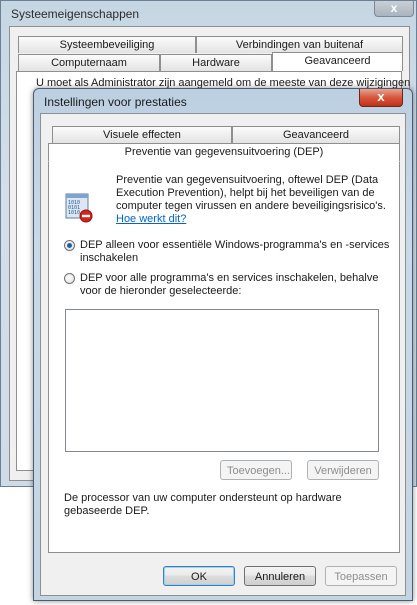 This screenshot has width=417, height=605. Describe the element at coordinates (69, 245) in the screenshot. I see `radio-essential-only` at that location.